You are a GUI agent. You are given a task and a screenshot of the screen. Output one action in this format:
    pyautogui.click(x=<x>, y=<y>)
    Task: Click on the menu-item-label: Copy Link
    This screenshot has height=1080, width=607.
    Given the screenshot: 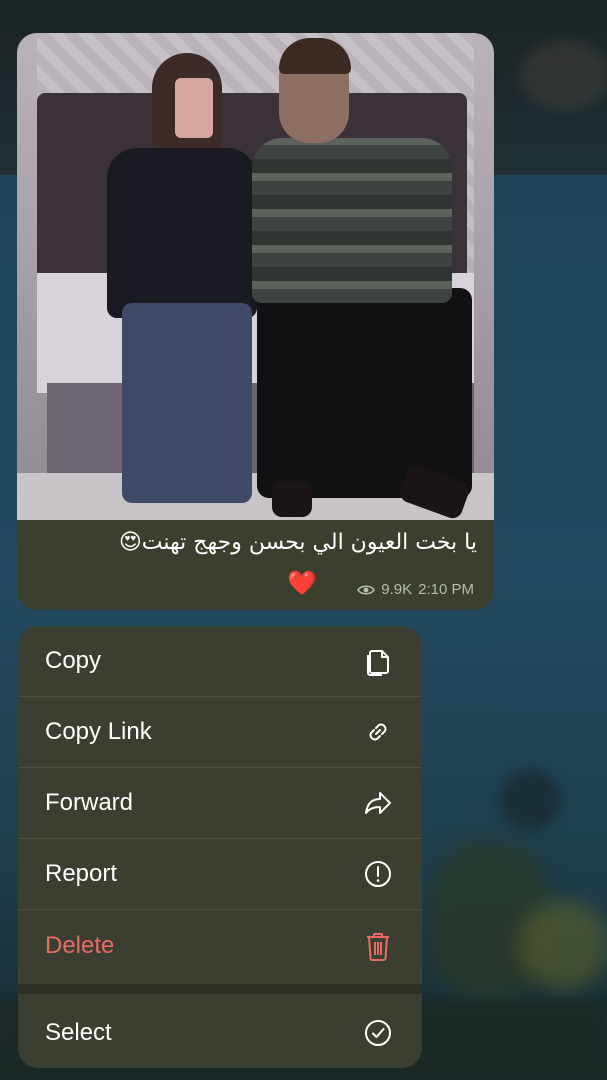 What is the action you would take?
    pyautogui.click(x=98, y=731)
    